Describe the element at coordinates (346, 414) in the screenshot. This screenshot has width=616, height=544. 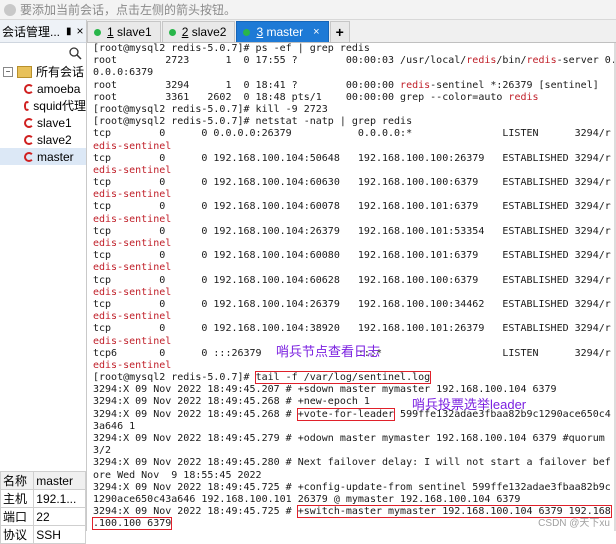
I see `highlighted-text: +vote-for-leader` at that location.